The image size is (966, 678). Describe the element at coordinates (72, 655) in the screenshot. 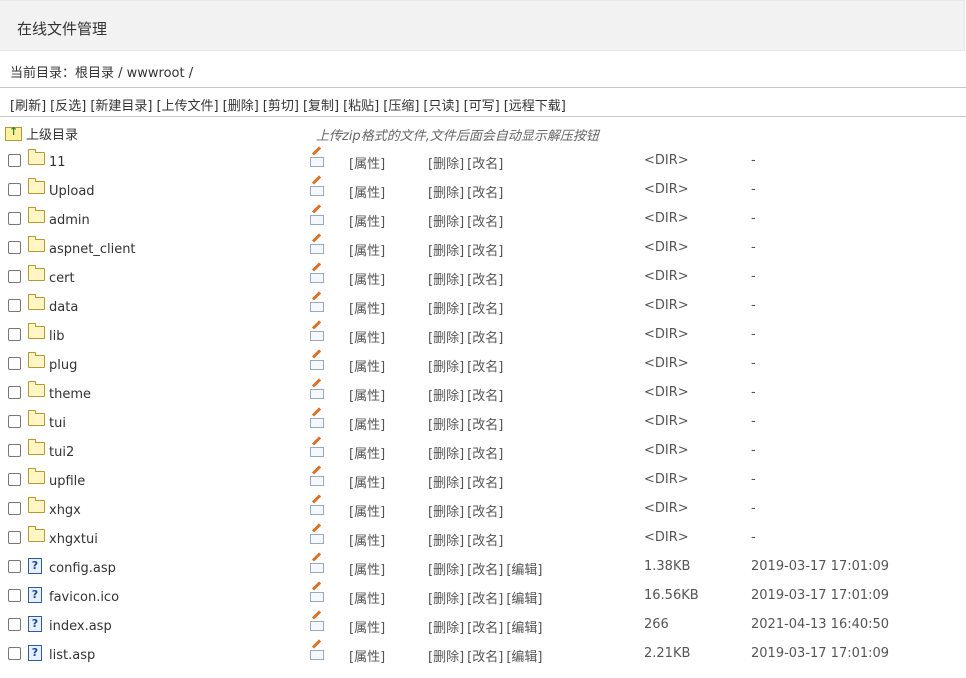

I see `file-name: list.asp` at that location.